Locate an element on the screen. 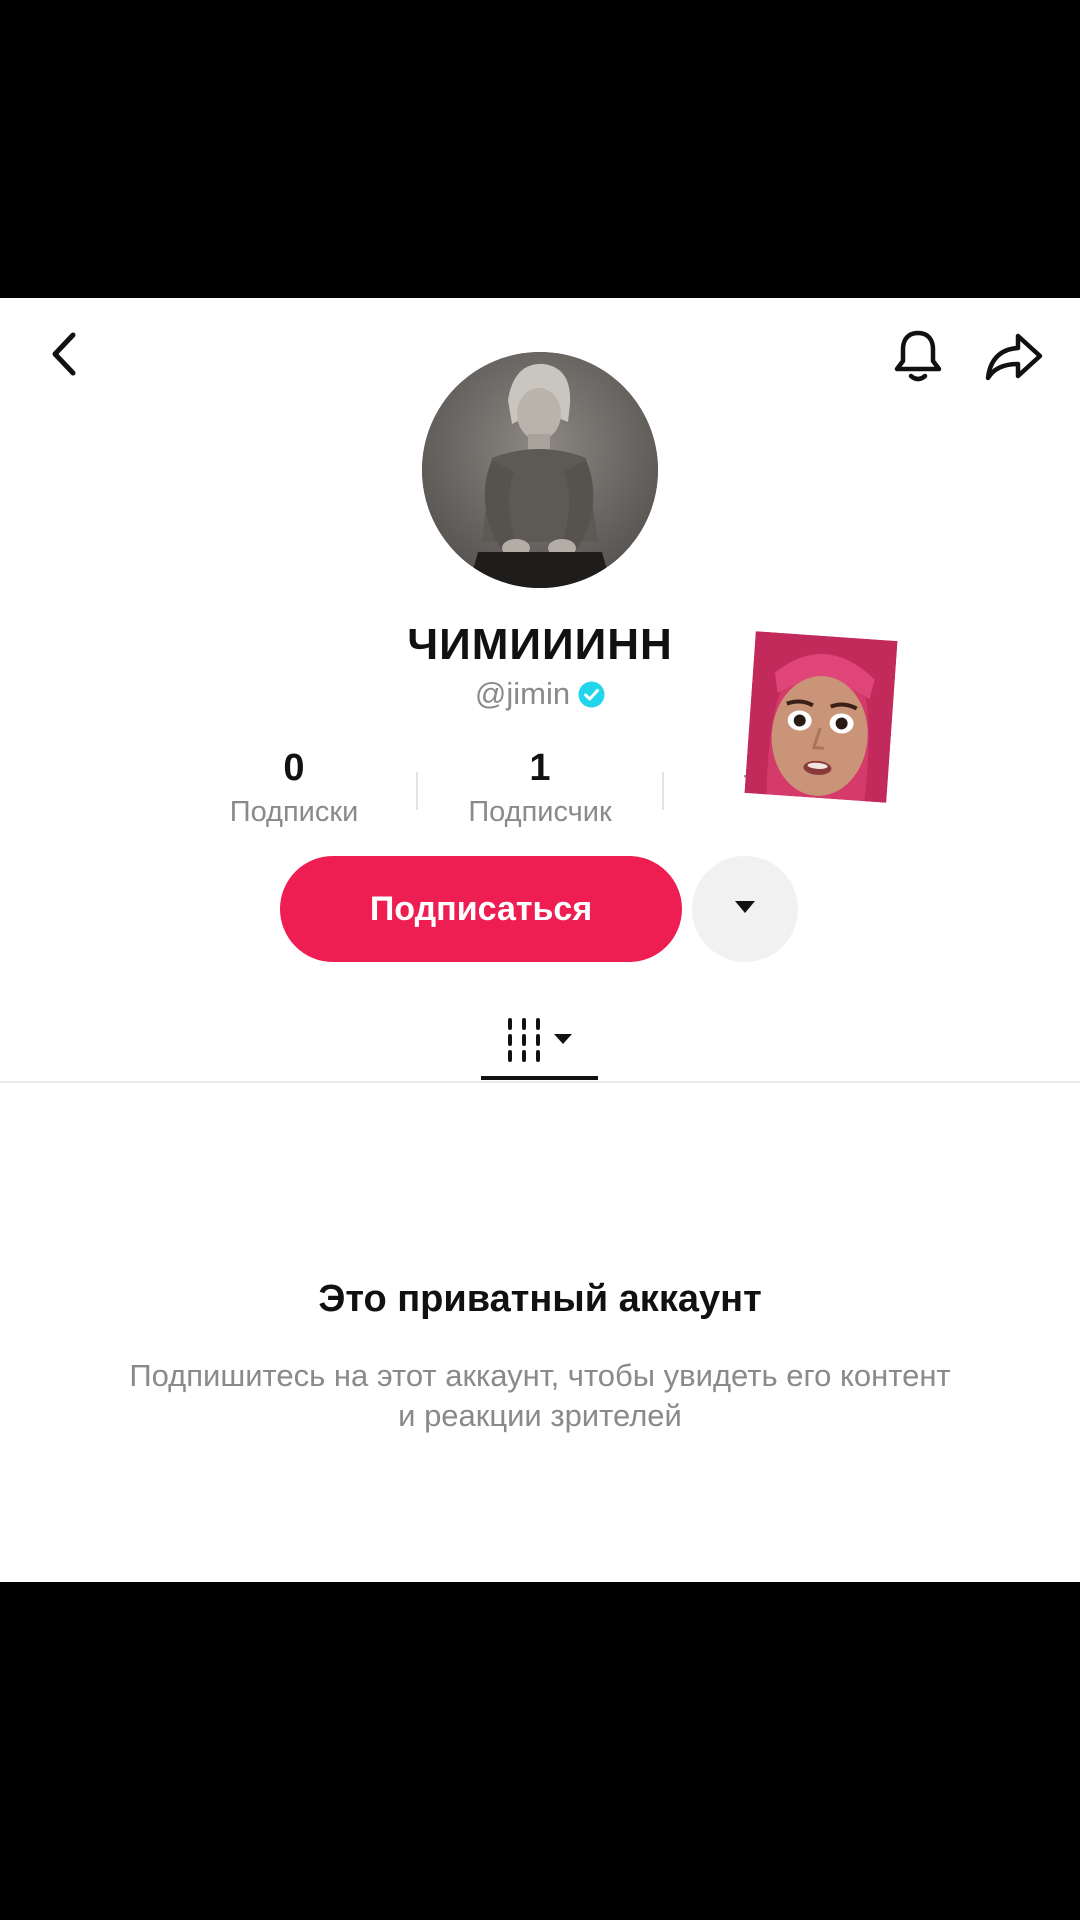 Image resolution: width=1080 pixels, height=1920 pixels. grid-icon is located at coordinates (540, 1042).